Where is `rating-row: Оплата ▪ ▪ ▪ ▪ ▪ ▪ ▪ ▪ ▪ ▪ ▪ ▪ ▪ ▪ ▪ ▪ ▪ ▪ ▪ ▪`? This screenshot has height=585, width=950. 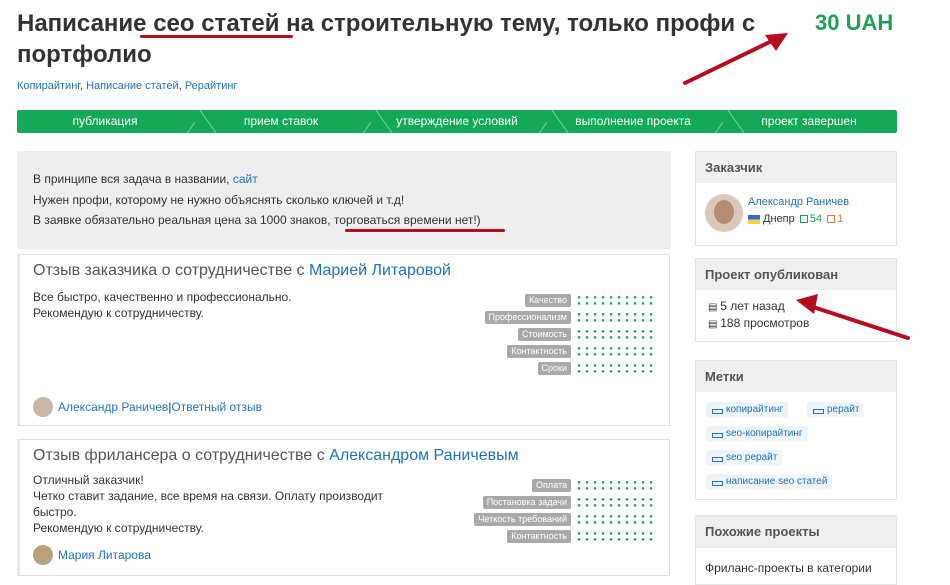 rating-row: Оплата ▪ ▪ ▪ ▪ ▪ ▪ ▪ ▪ ▪ ▪ ▪ ▪ ▪ ▪ ▪ ▪ ▪ ▪ ▪ ▪ is located at coordinates (564, 485).